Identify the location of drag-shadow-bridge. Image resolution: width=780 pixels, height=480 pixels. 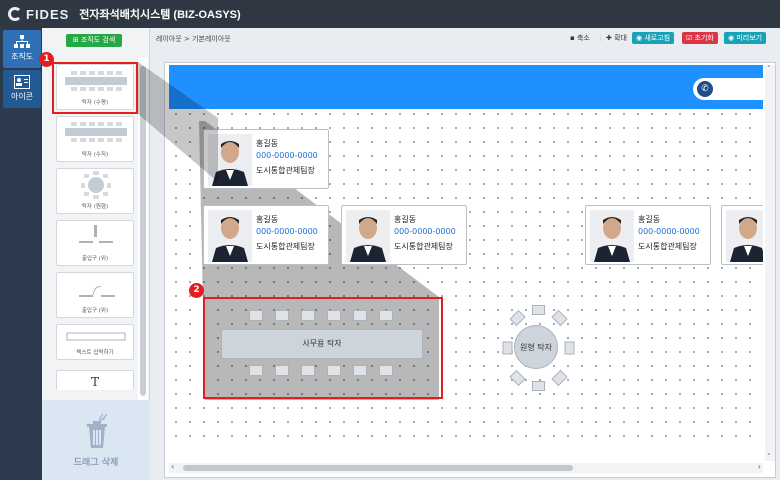
(178, 122).